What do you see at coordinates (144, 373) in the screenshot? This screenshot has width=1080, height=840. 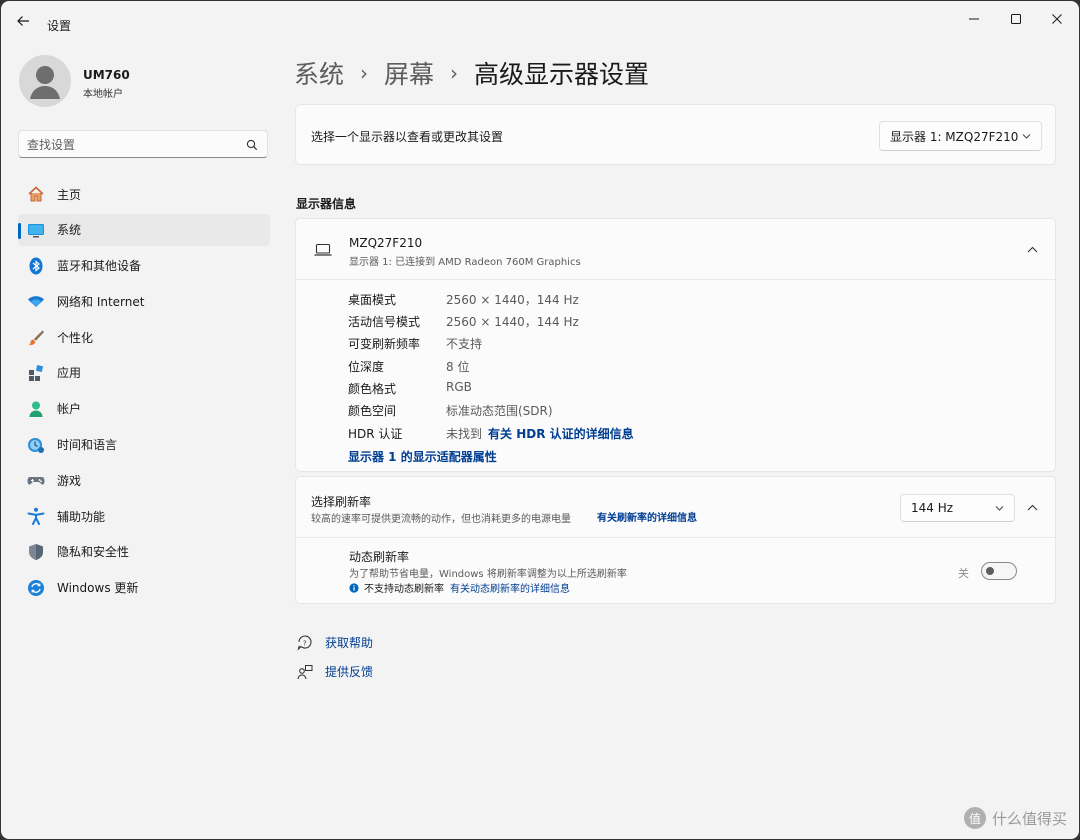 I see `sidebar-item-apps: 应用` at bounding box center [144, 373].